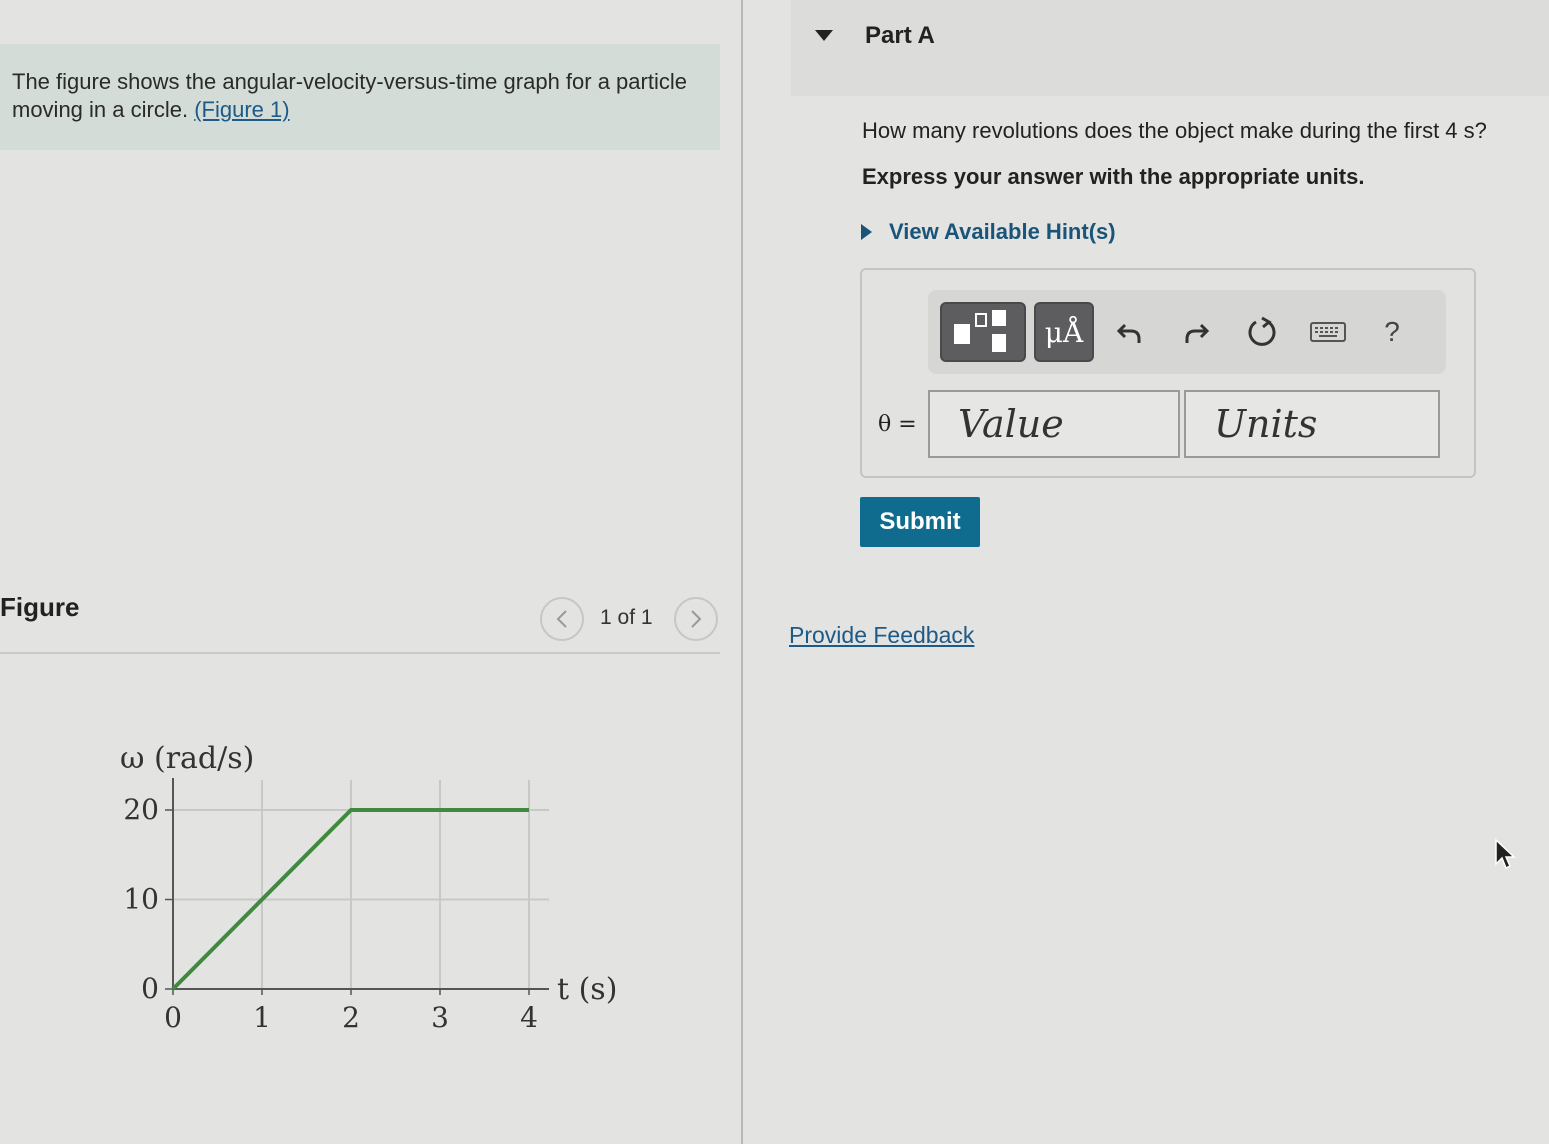 The height and width of the screenshot is (1144, 1549). Describe the element at coordinates (1054, 424) in the screenshot. I see `value-input` at that location.